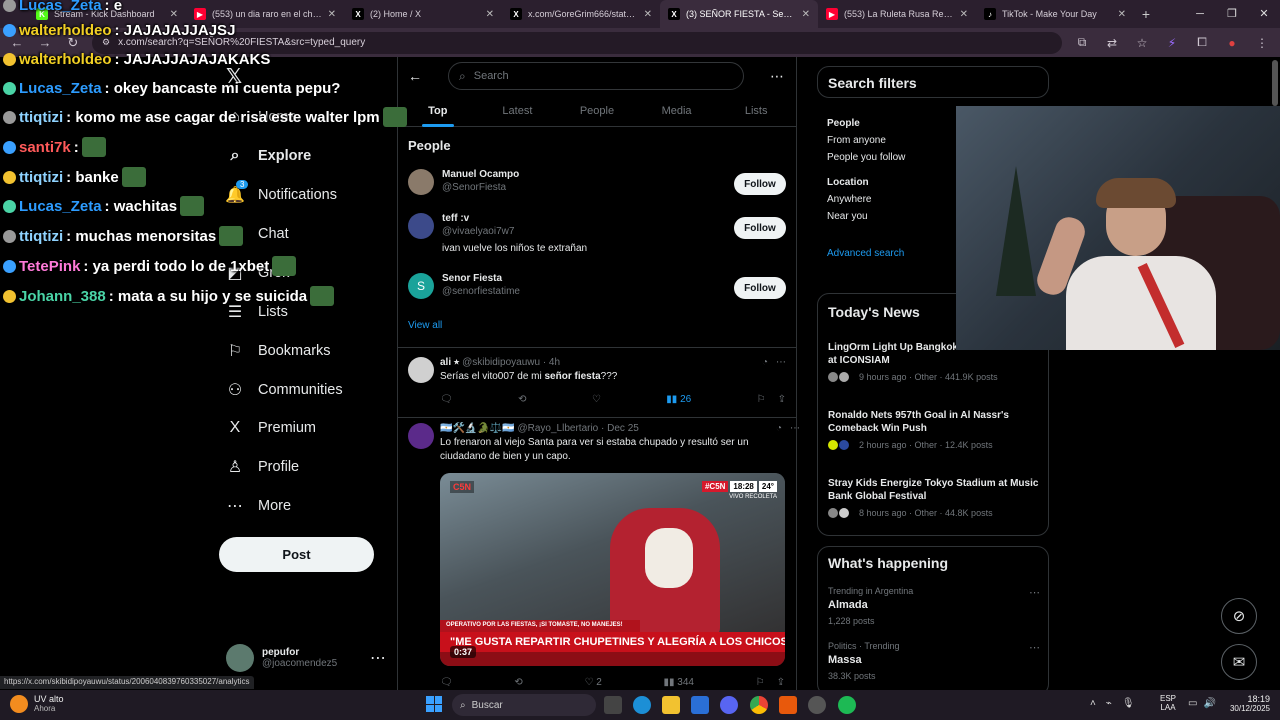 This screenshot has height=720, width=1280. What do you see at coordinates (269, 156) in the screenshot?
I see `sidebar-item-explore: ⌕ Explore` at bounding box center [269, 156].